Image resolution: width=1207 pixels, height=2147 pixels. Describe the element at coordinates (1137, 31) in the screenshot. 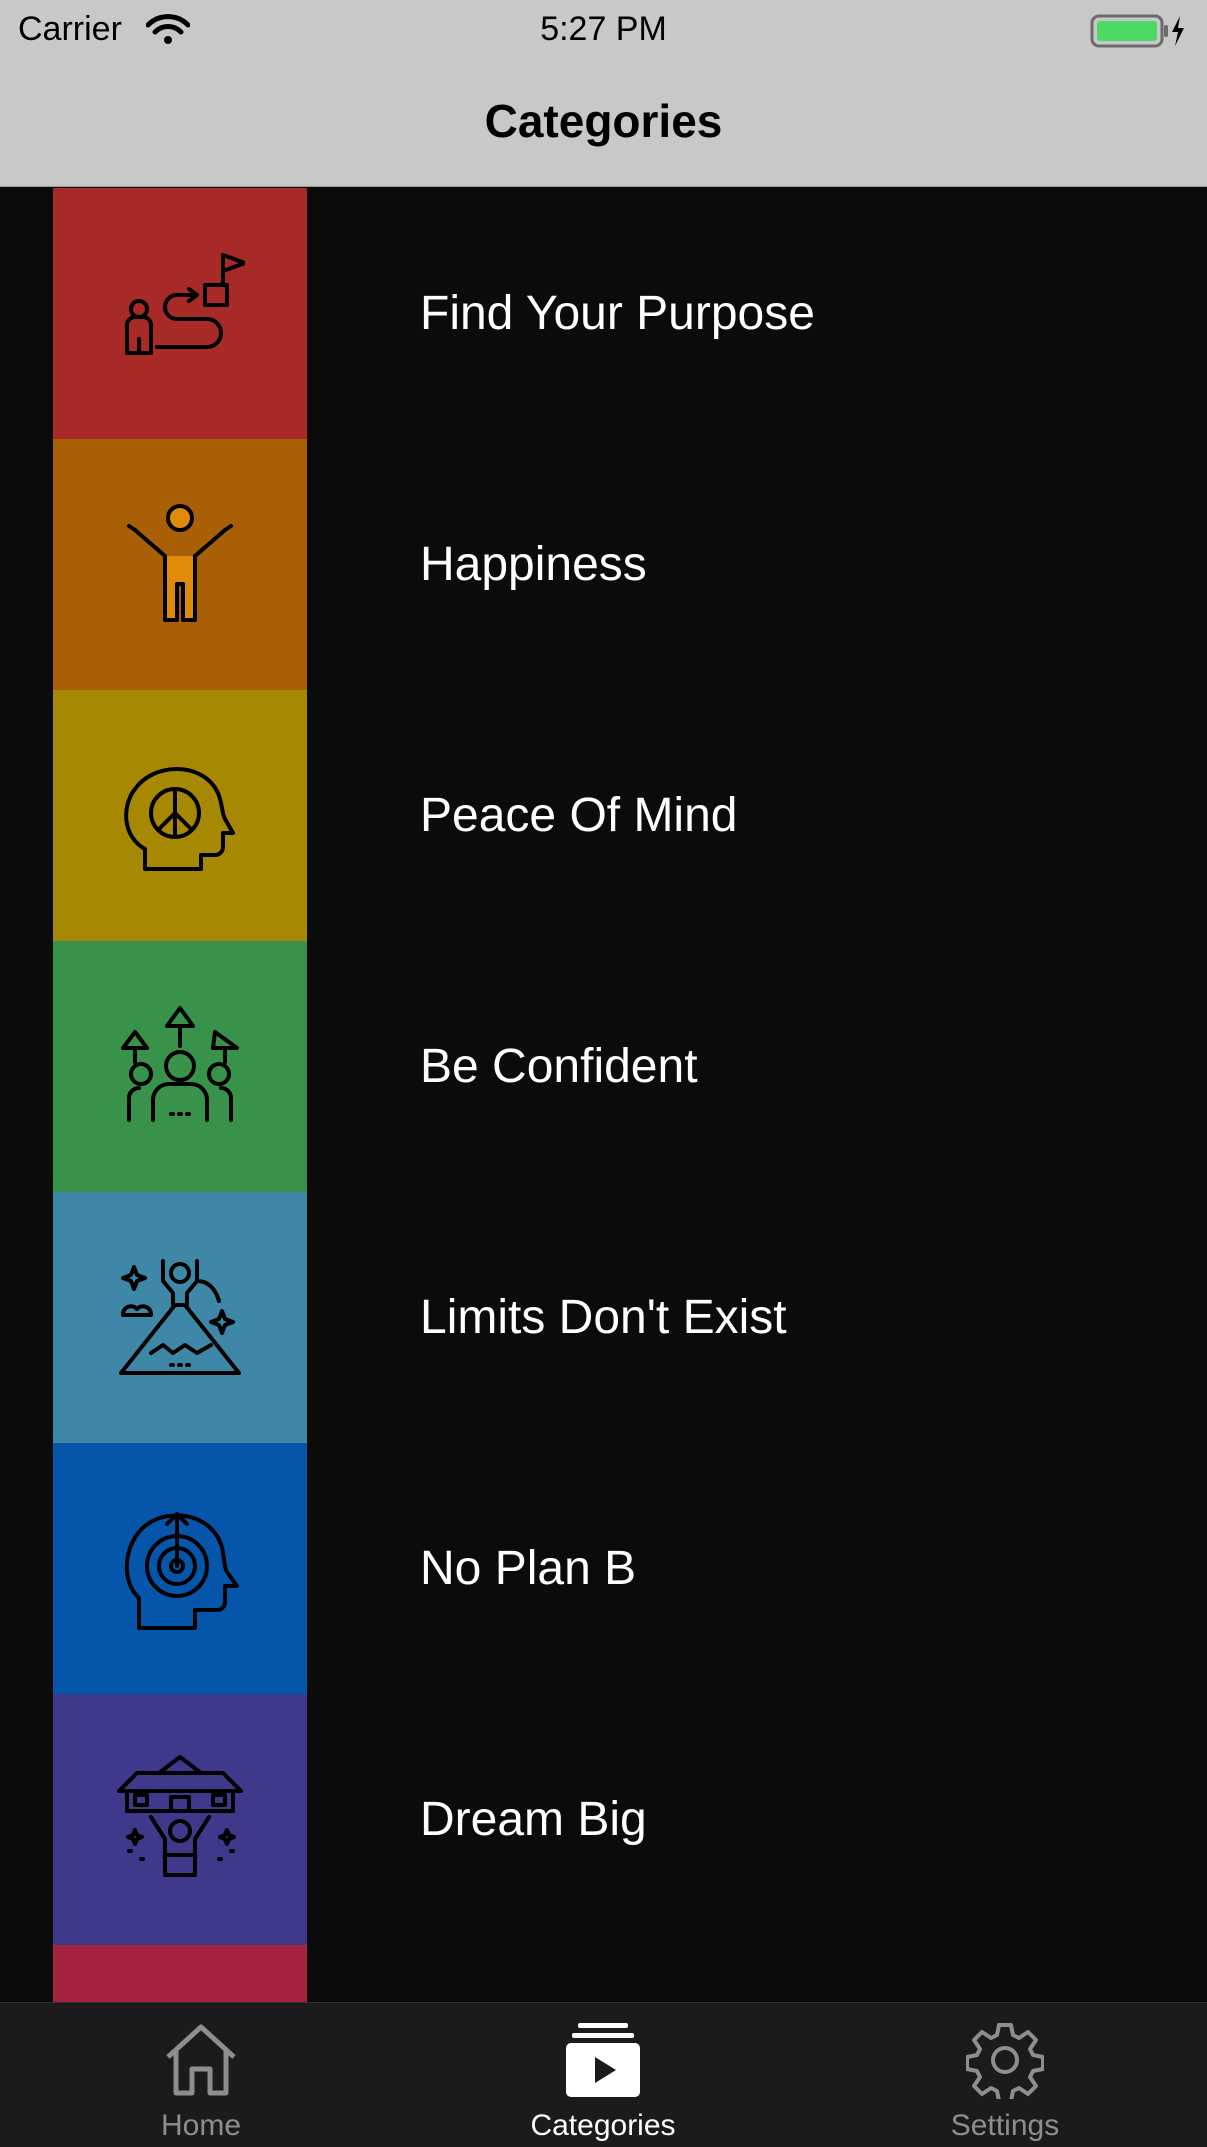

I see `battery-icon` at that location.